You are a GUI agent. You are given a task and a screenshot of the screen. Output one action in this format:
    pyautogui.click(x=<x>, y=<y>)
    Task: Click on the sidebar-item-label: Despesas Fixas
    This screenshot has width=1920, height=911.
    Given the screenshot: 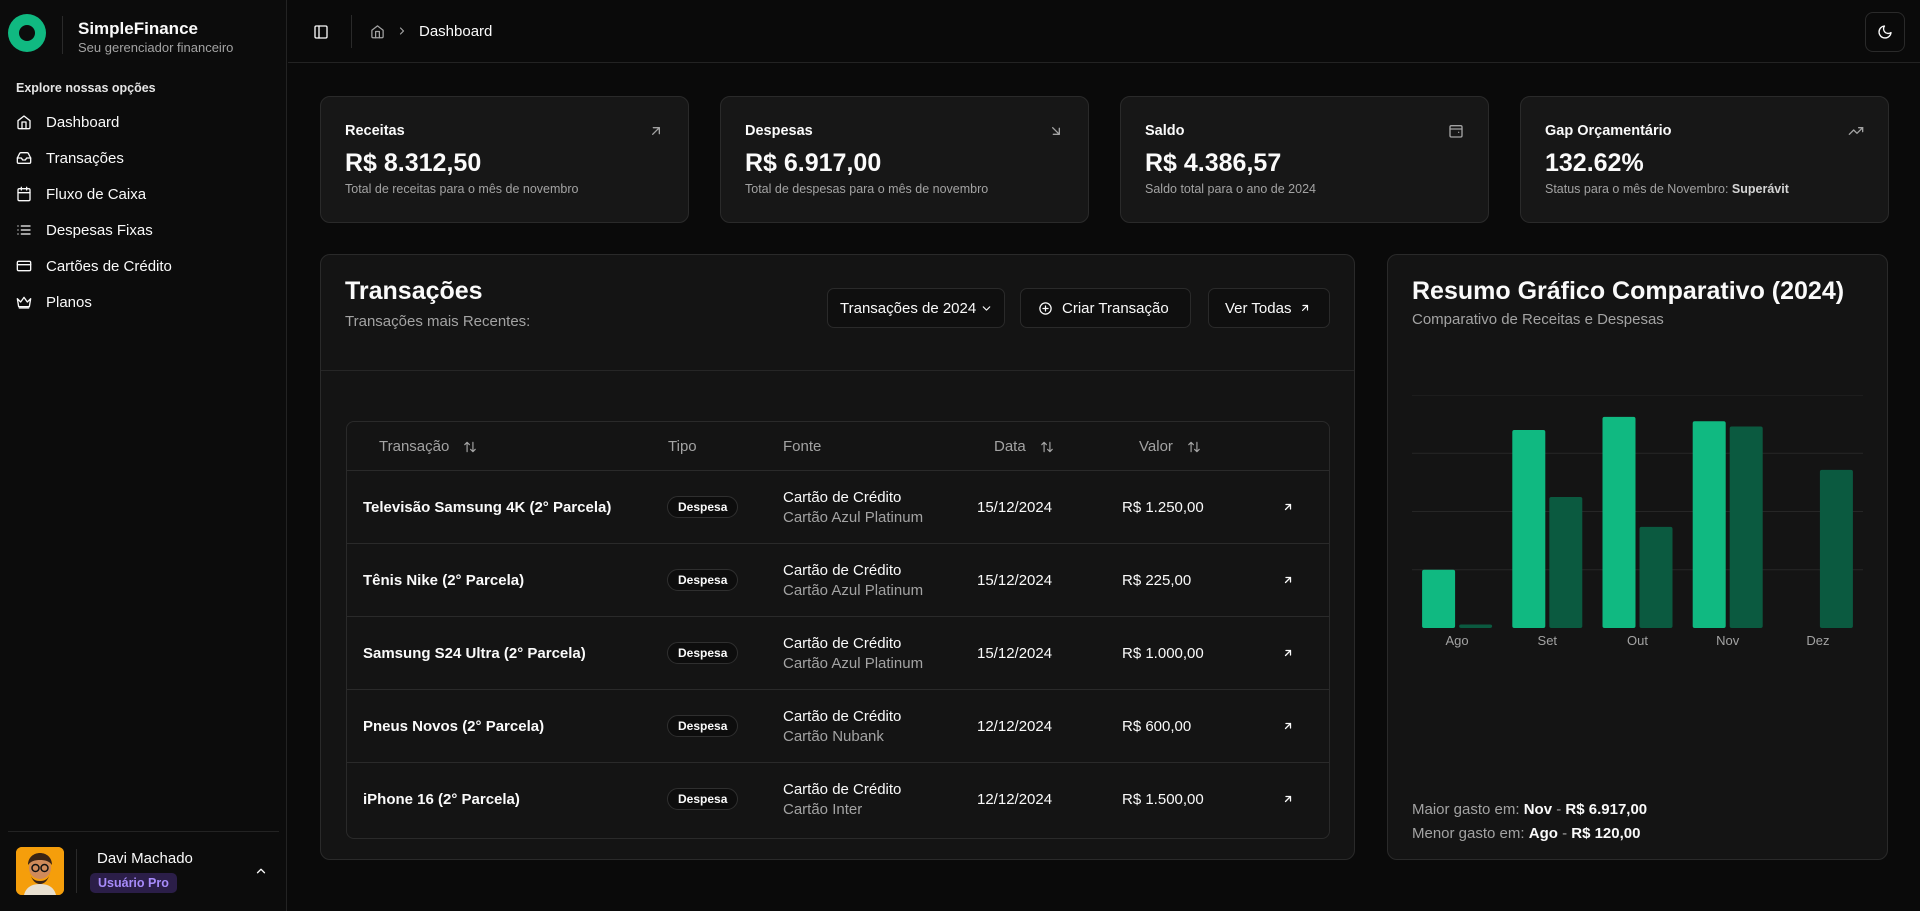 What is the action you would take?
    pyautogui.click(x=99, y=230)
    